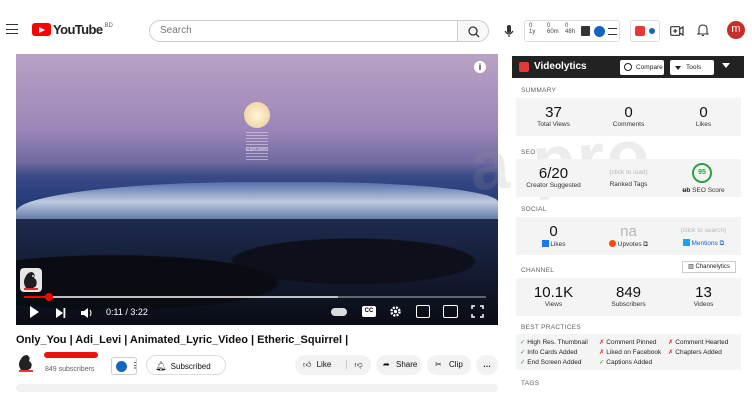 The image size is (752, 400). I want to click on captions-icon: CC, so click(369, 311).